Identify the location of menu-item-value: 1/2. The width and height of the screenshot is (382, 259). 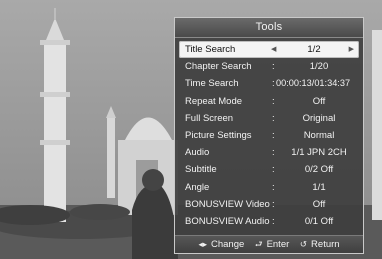
(314, 49).